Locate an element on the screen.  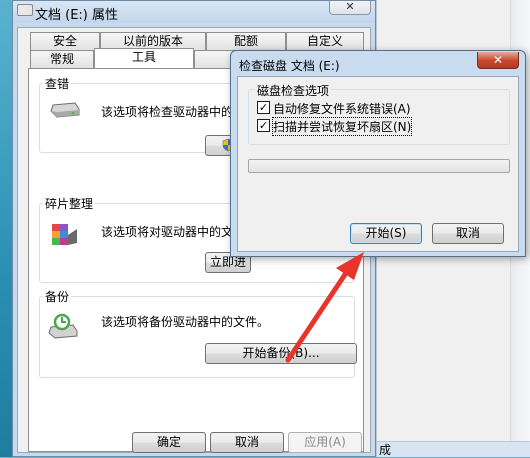
check-progress-bar is located at coordinates (379, 166).